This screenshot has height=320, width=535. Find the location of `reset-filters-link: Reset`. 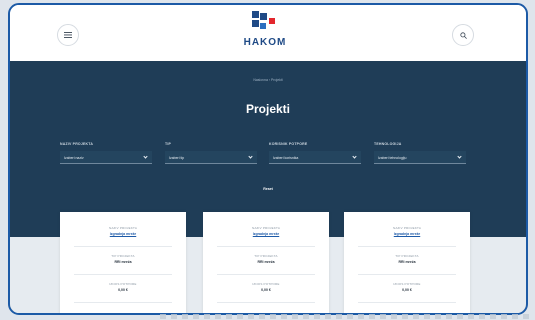

reset-filters-link: Reset is located at coordinates (268, 189).